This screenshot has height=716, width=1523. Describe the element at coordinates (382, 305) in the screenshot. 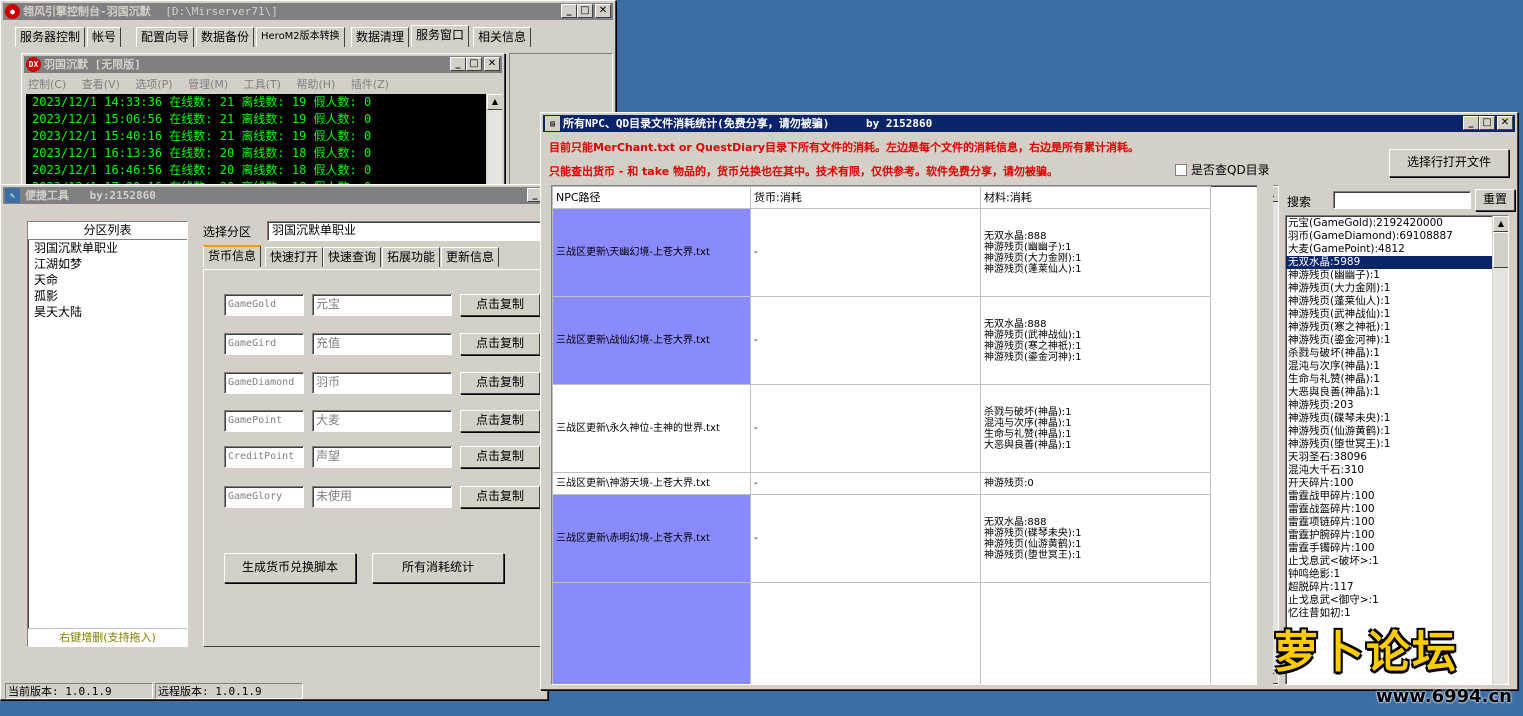

I see `currency-name-field: 元宝` at that location.